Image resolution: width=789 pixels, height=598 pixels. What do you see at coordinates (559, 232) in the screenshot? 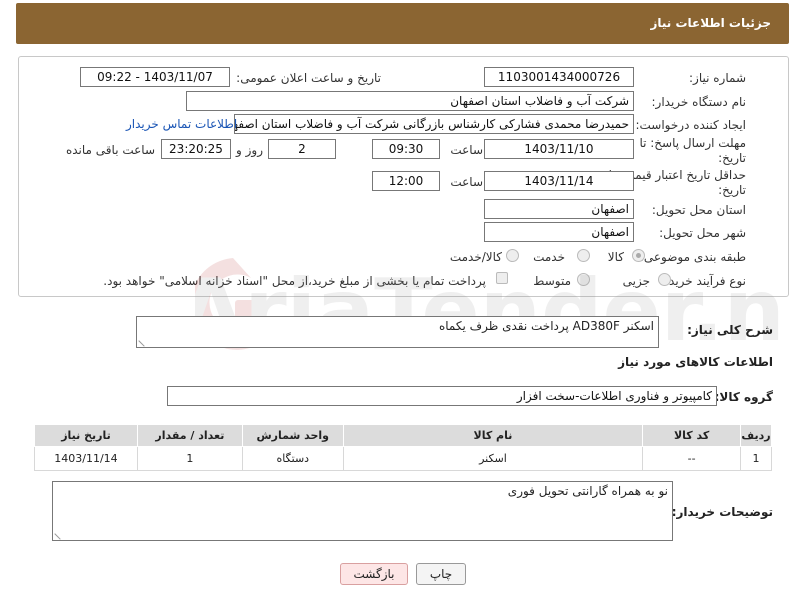
I see `city-field: اصفهان` at bounding box center [559, 232].